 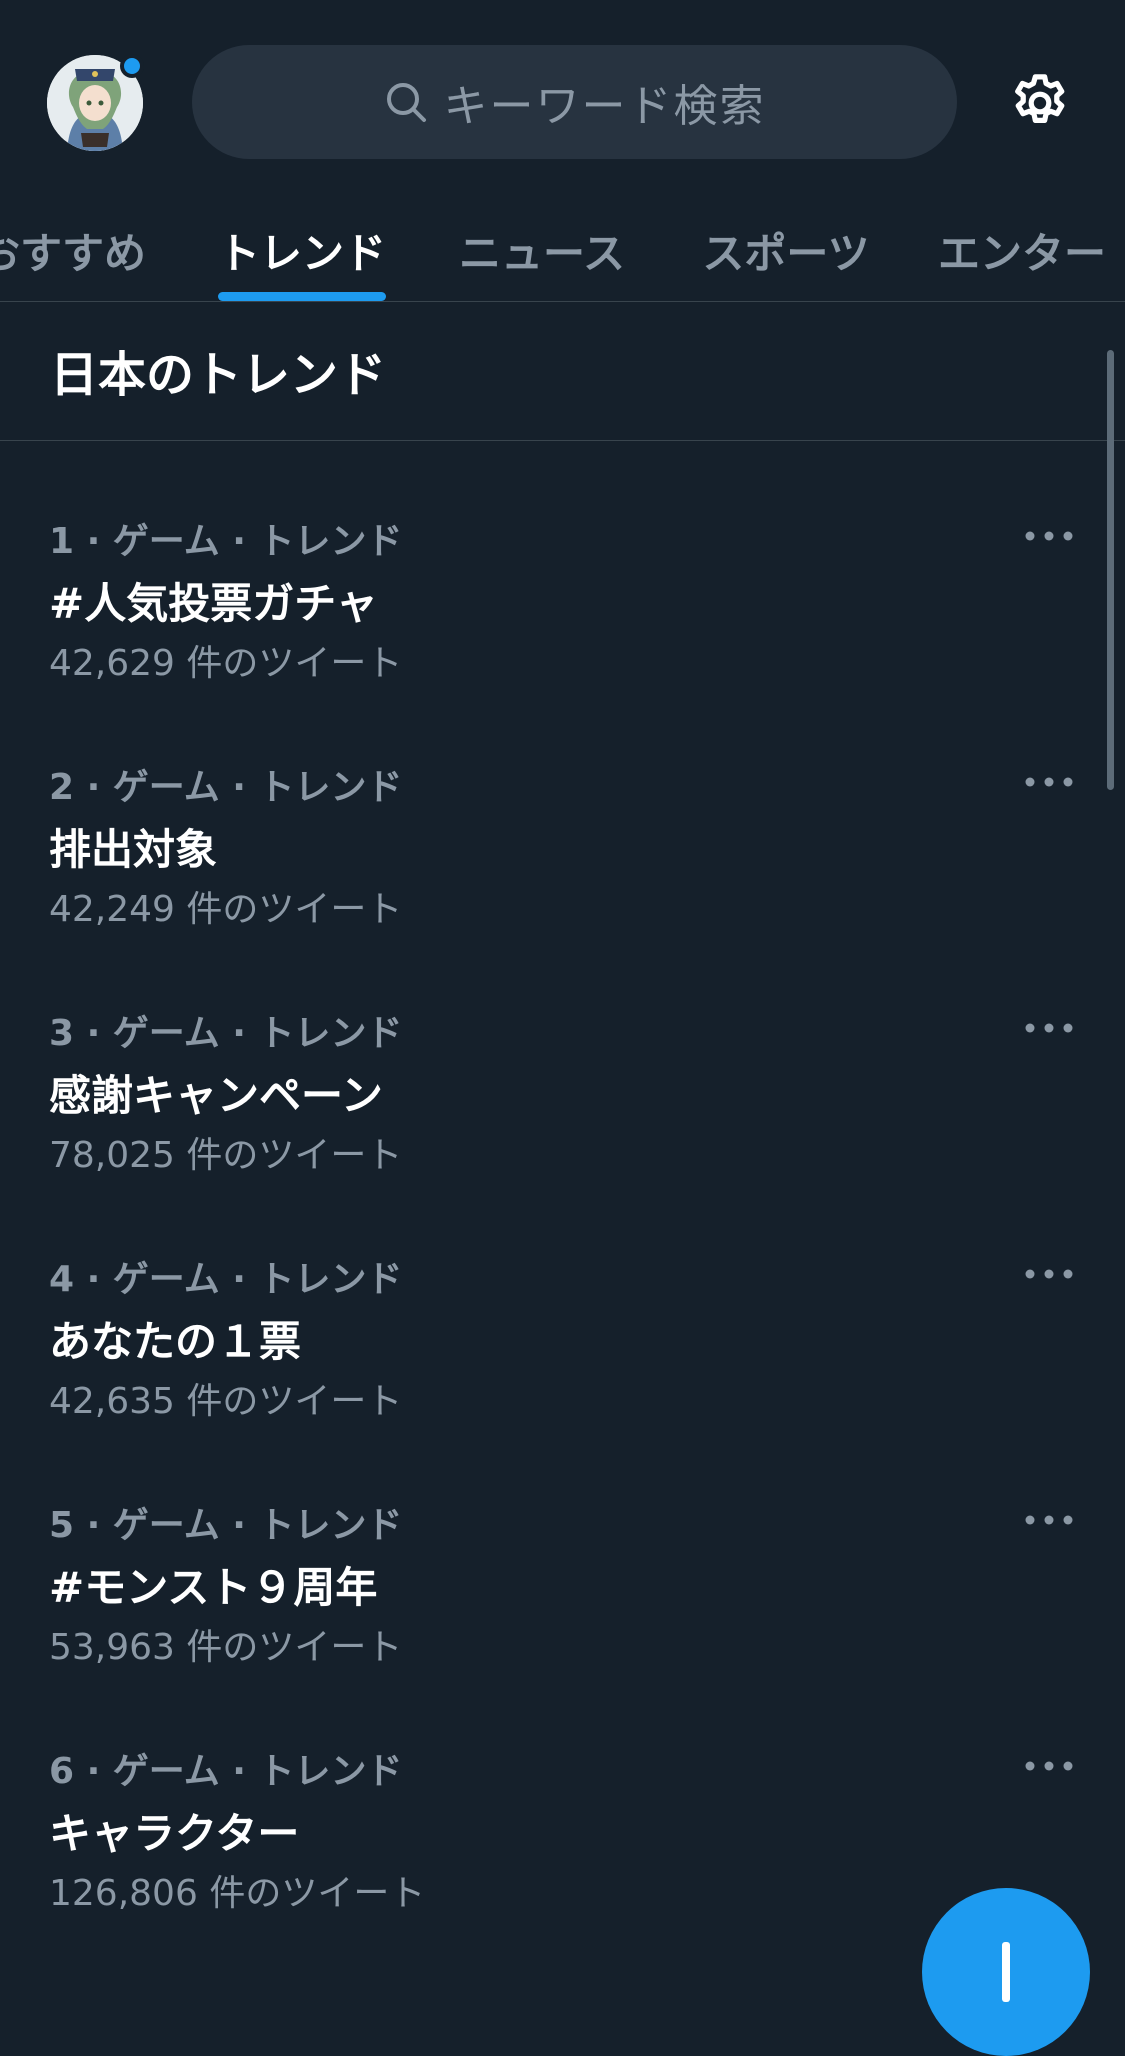 I want to click on tab-trends: トレンド, so click(x=302, y=250).